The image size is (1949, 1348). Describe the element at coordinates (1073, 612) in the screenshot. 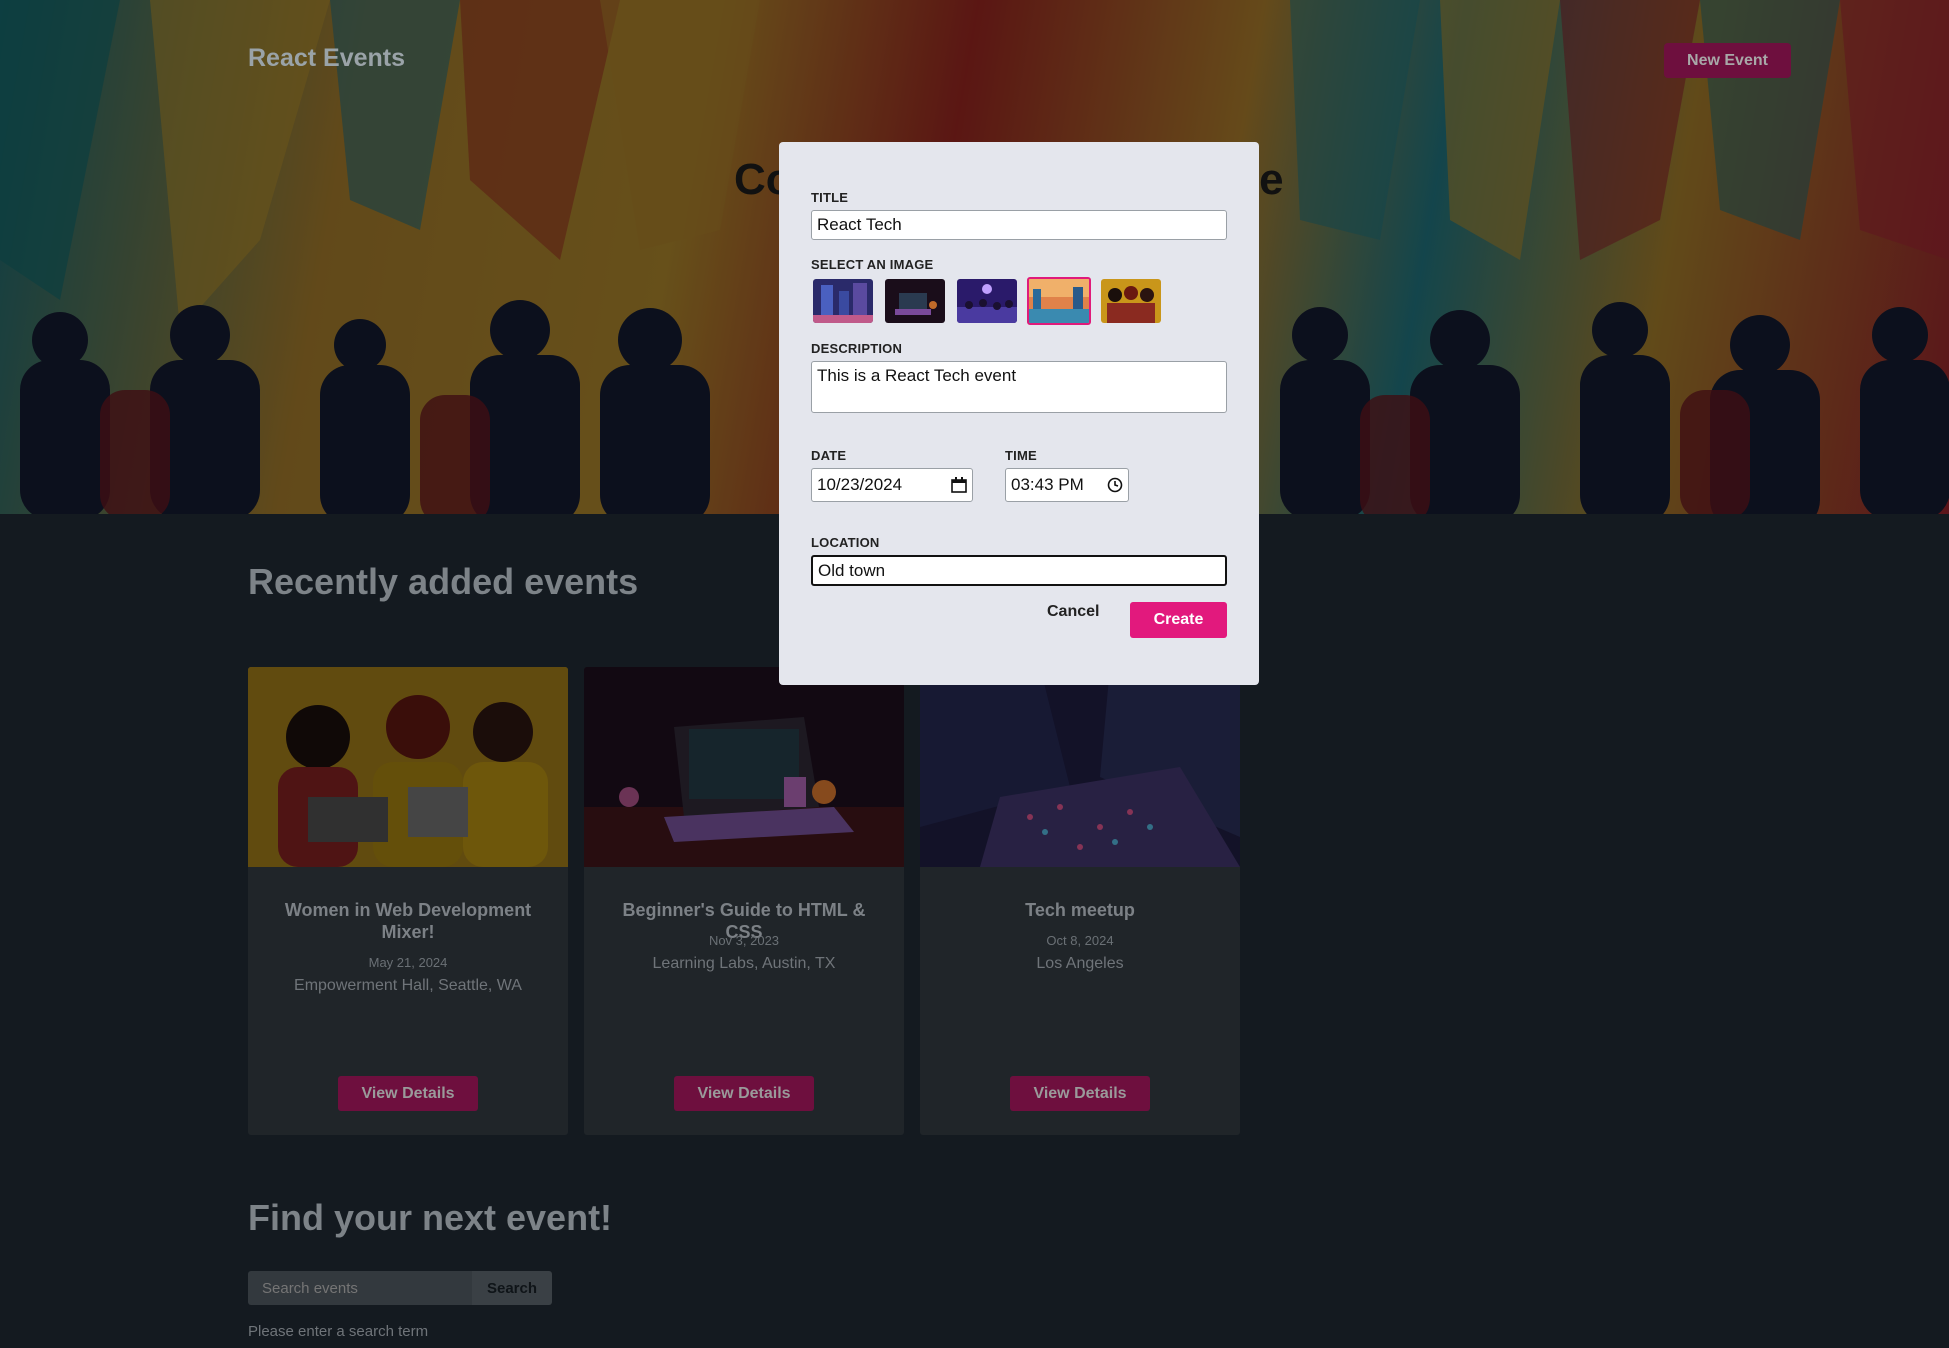

I see `cancel-button: Cancel` at that location.